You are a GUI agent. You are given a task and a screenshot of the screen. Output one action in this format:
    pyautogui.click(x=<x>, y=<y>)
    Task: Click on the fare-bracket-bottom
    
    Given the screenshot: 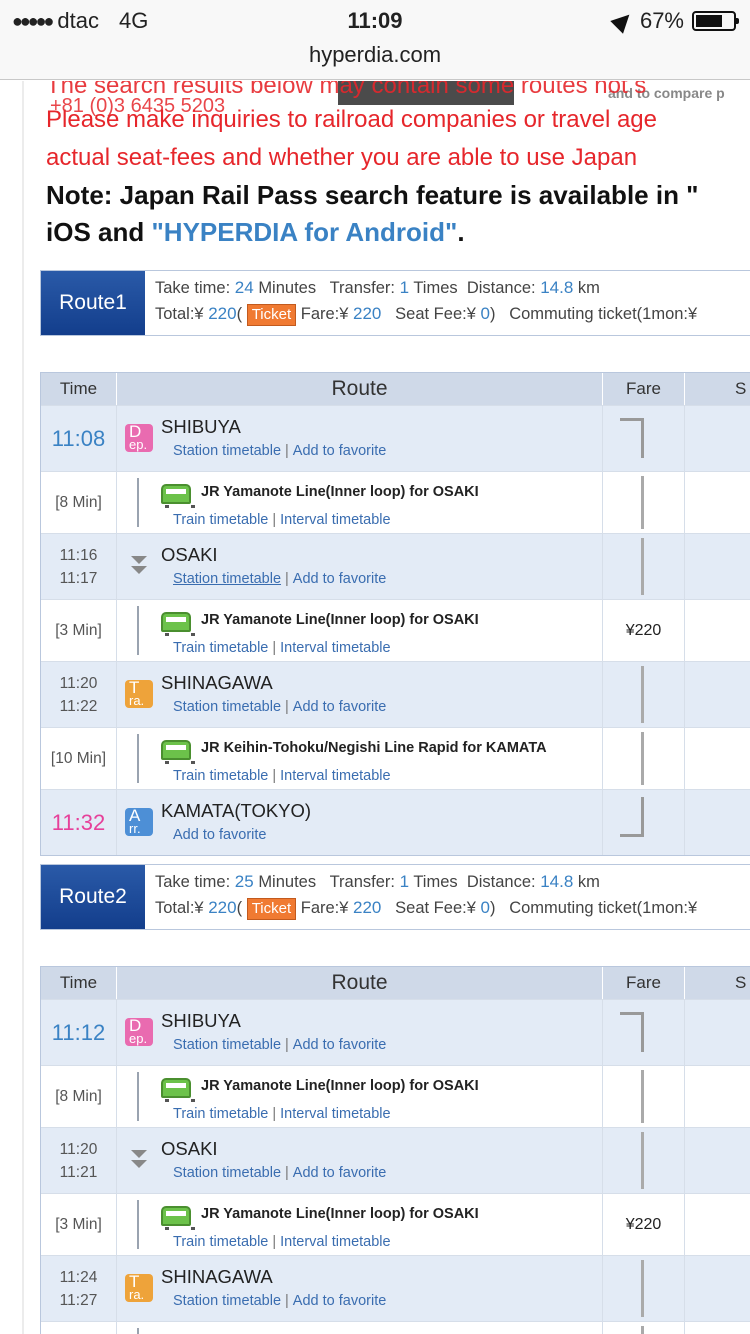 What is the action you would take?
    pyautogui.click(x=632, y=817)
    